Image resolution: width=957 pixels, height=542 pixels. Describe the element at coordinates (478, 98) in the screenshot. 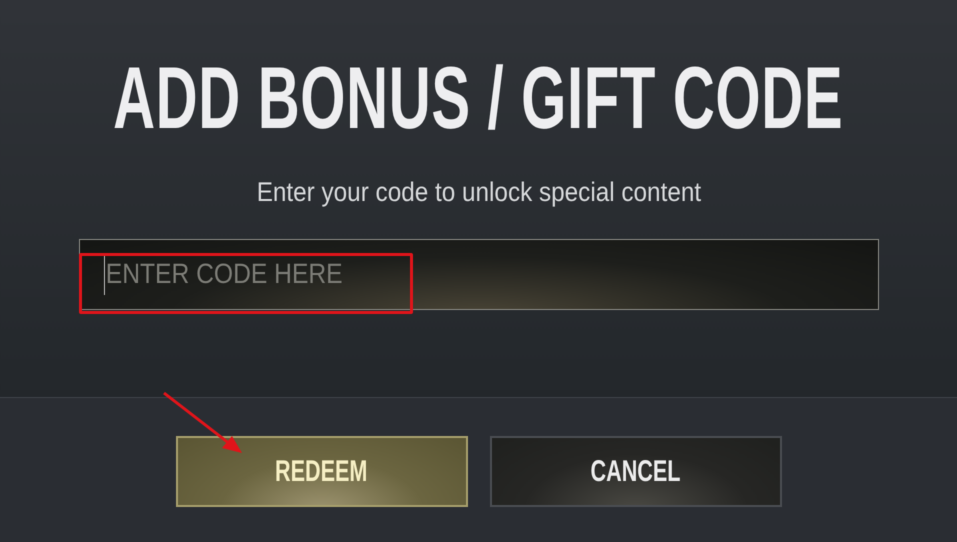

I see `dialog-title: ADD BONUS / GIFT CODE` at that location.